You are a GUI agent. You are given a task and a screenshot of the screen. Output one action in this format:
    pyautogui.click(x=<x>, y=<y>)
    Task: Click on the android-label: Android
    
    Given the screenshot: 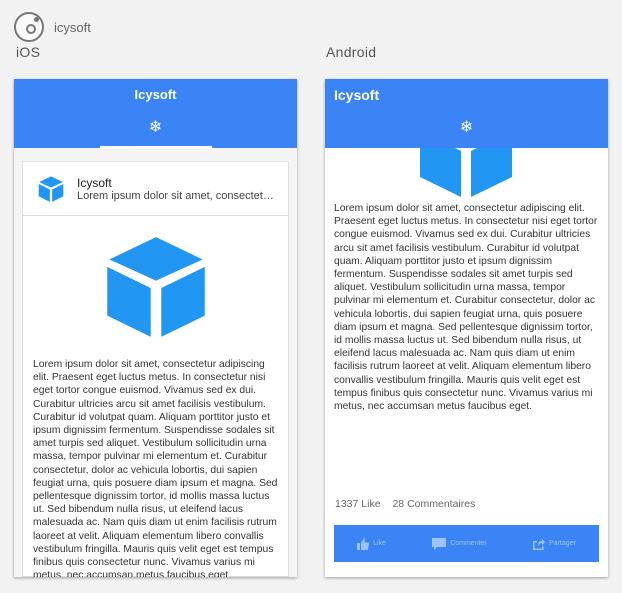 What is the action you would take?
    pyautogui.click(x=351, y=52)
    